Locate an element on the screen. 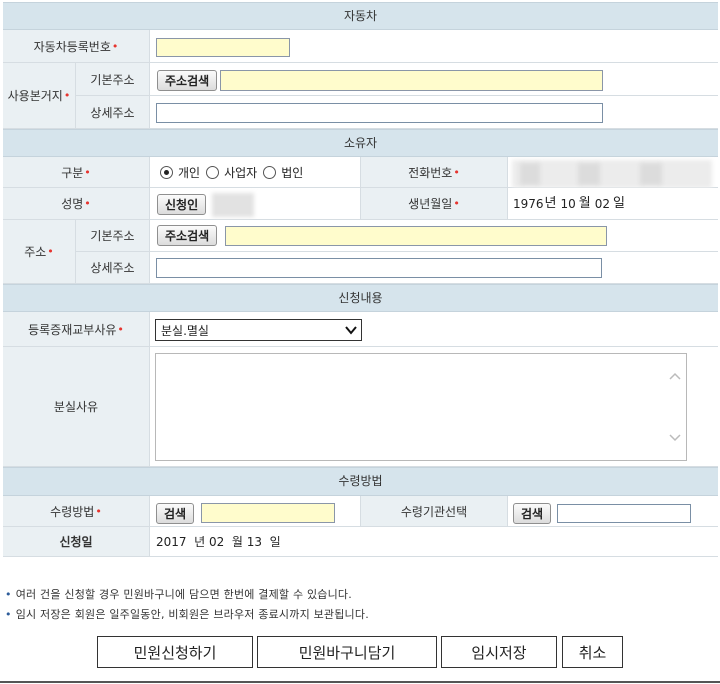  section-header-receipt: 수령방법 is located at coordinates (360, 481).